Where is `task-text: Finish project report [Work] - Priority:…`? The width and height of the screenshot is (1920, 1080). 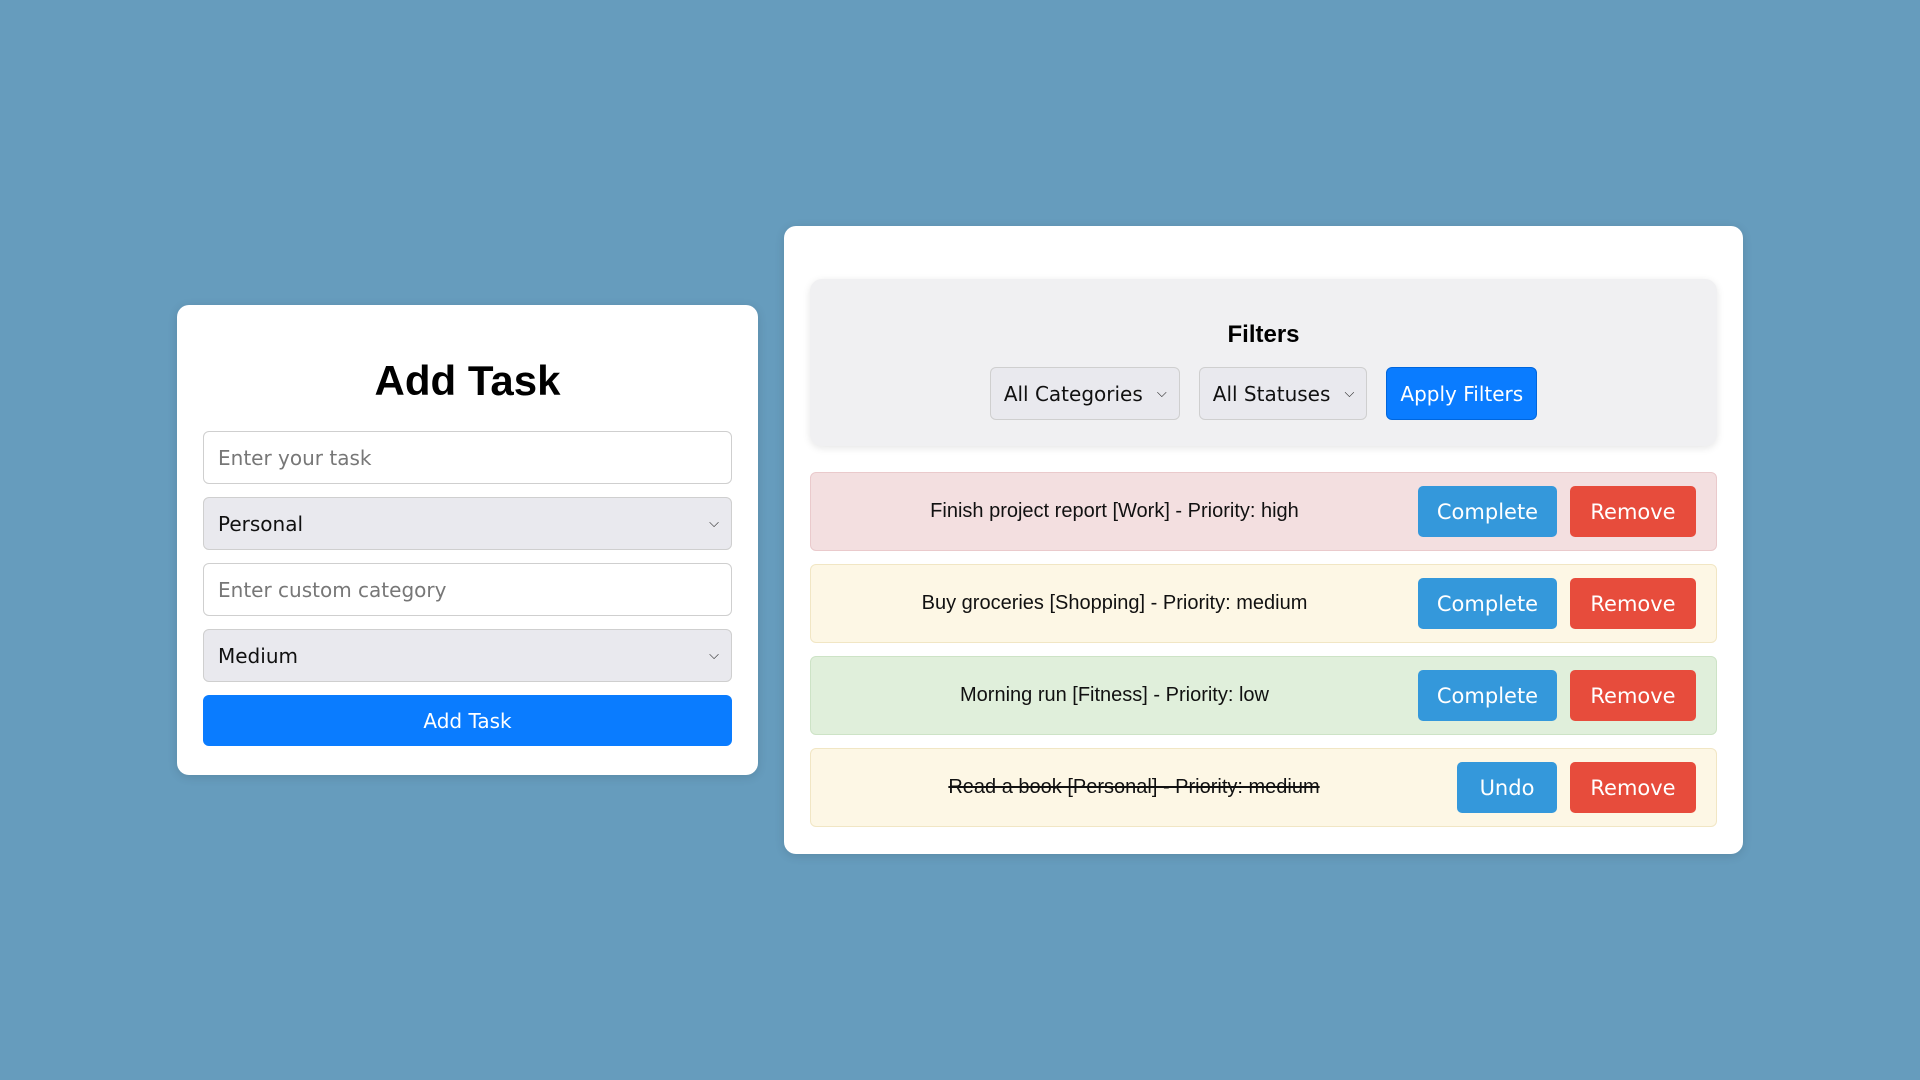
task-text: Finish project report [Work] - Priority:… is located at coordinates (1114, 511).